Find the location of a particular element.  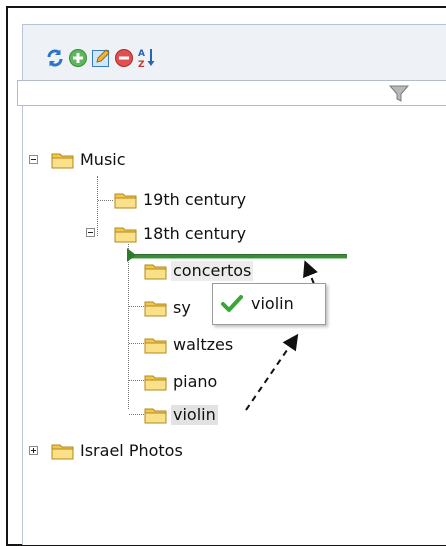

delete-button is located at coordinates (124, 58).